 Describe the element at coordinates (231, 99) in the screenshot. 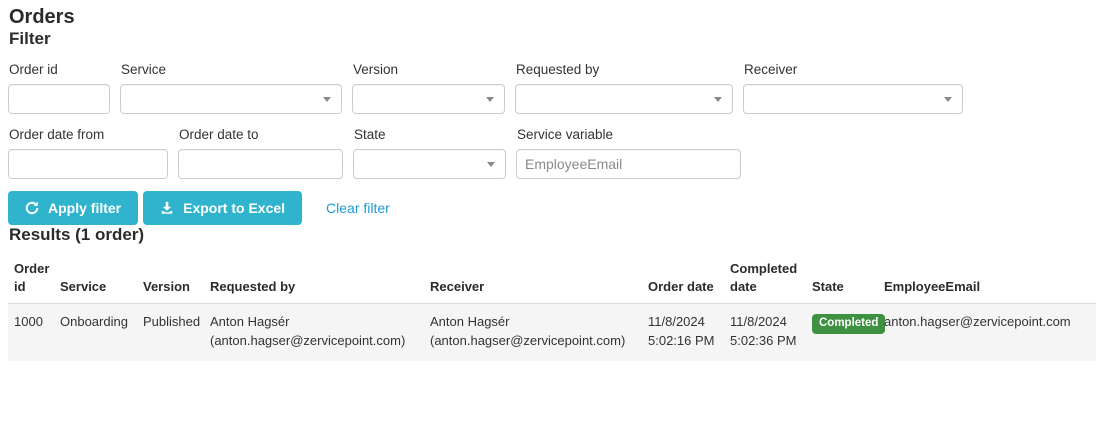

I see `service-select` at that location.